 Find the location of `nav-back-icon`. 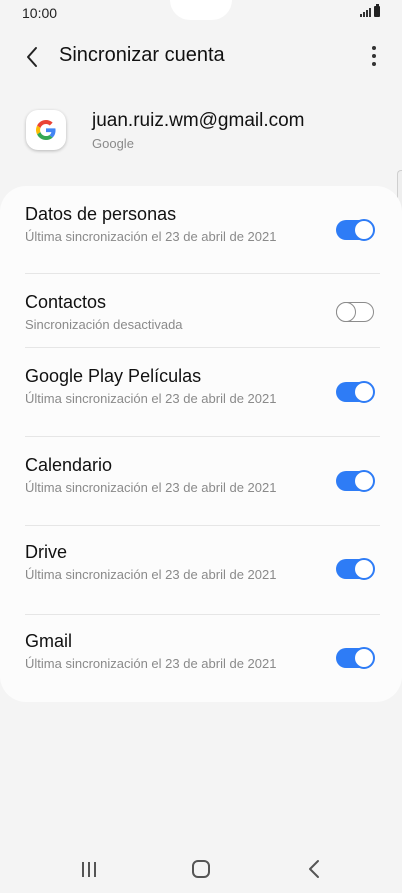

nav-back-icon is located at coordinates (315, 869).